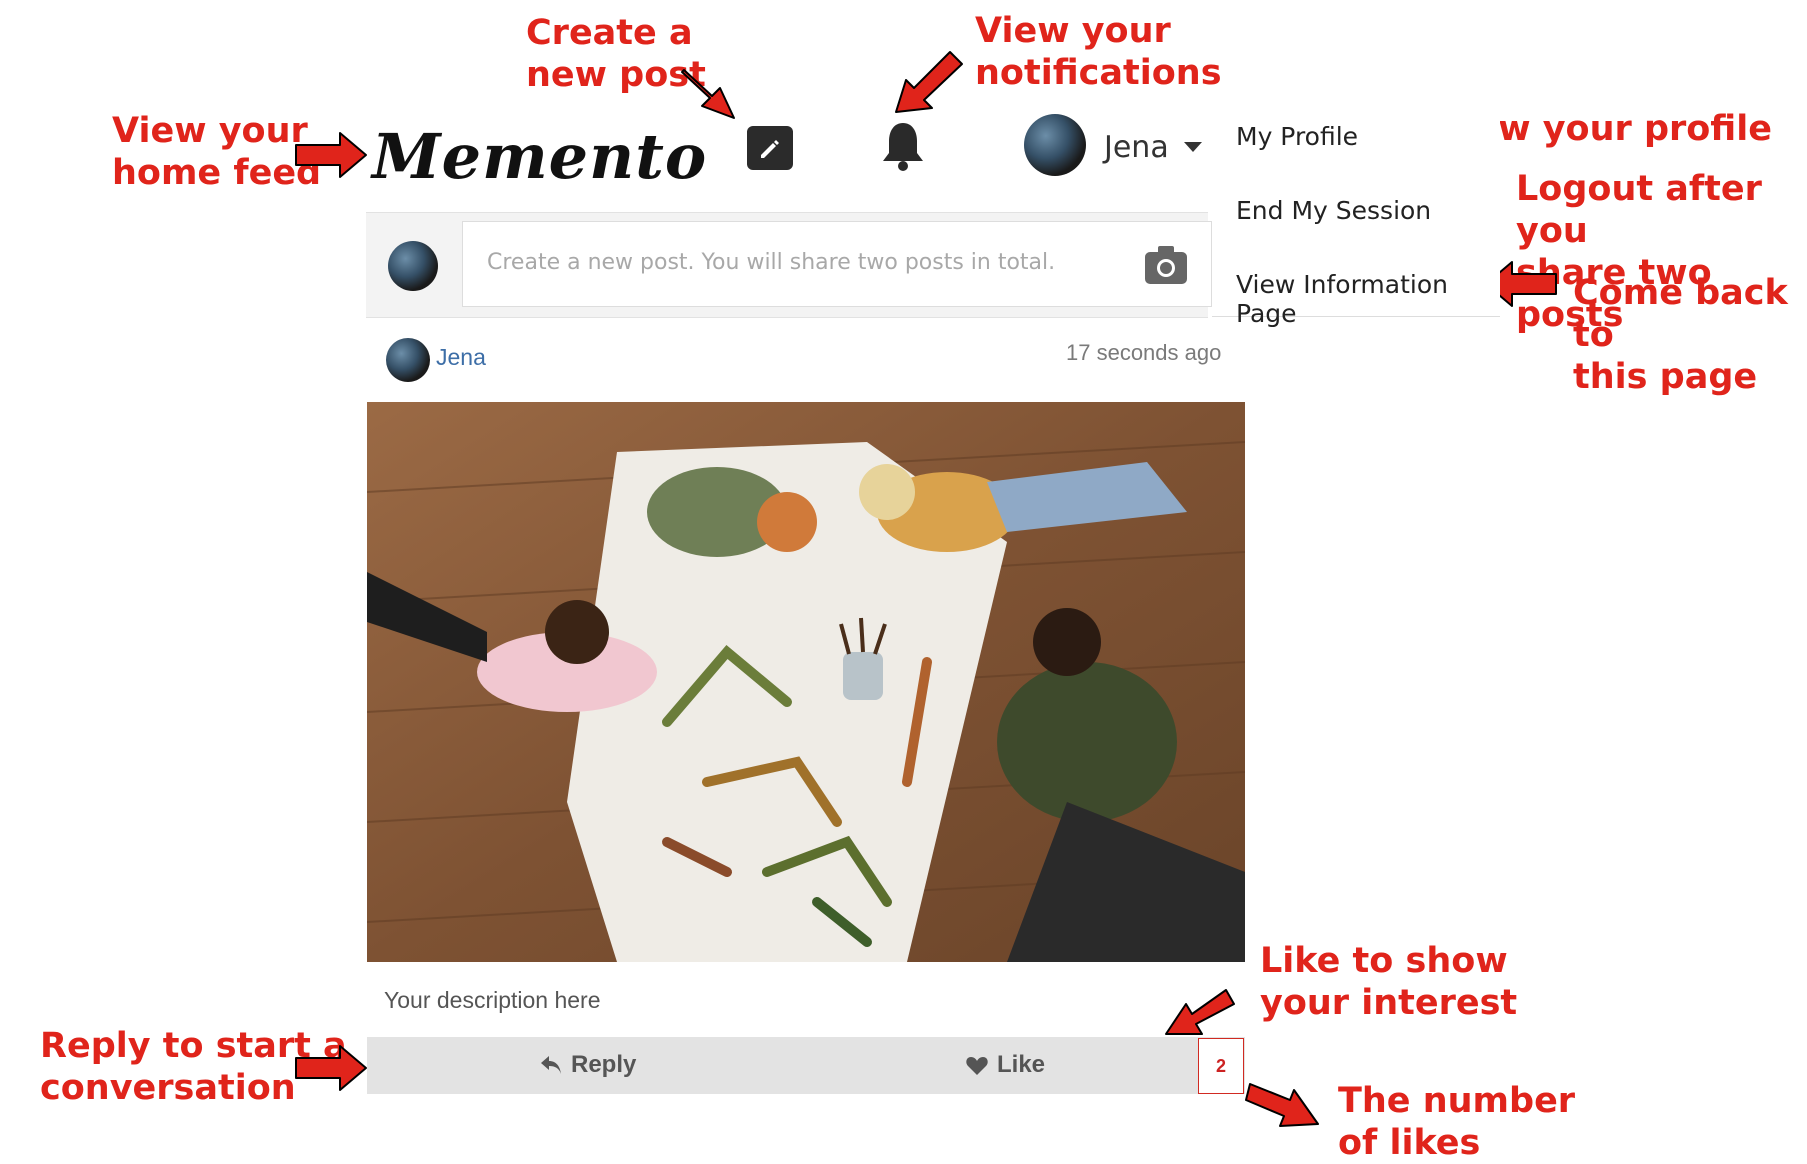  I want to click on post-description: Your description here, so click(492, 1000).